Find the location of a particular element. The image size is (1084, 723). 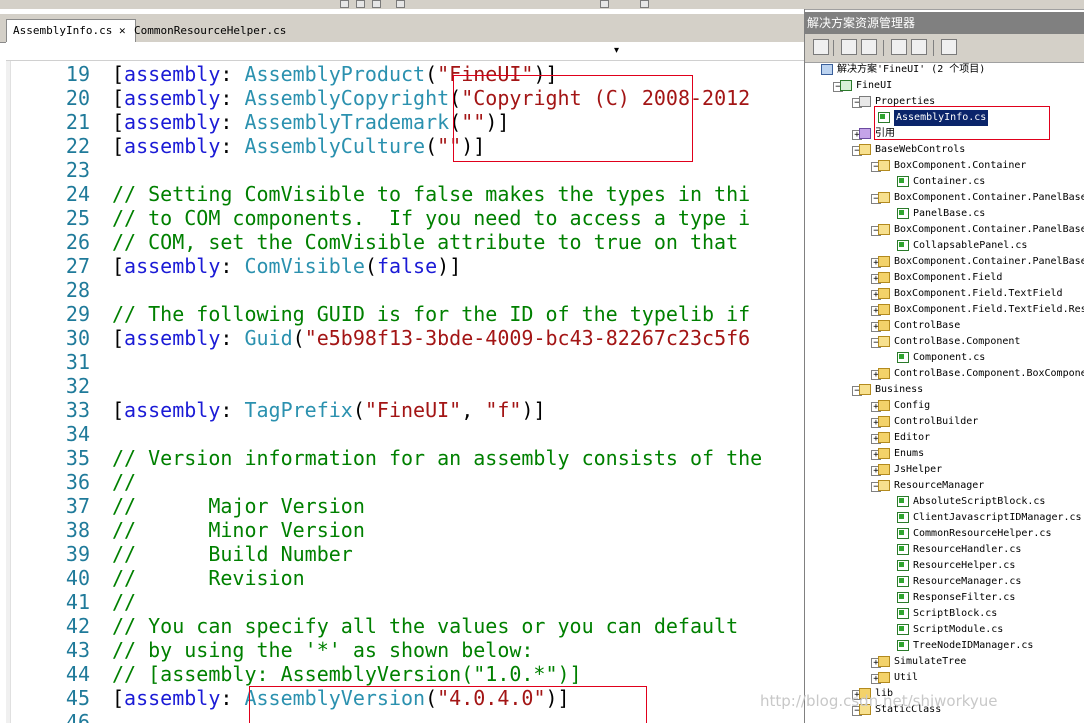

tree-folder: + Util is located at coordinates (944, 678).